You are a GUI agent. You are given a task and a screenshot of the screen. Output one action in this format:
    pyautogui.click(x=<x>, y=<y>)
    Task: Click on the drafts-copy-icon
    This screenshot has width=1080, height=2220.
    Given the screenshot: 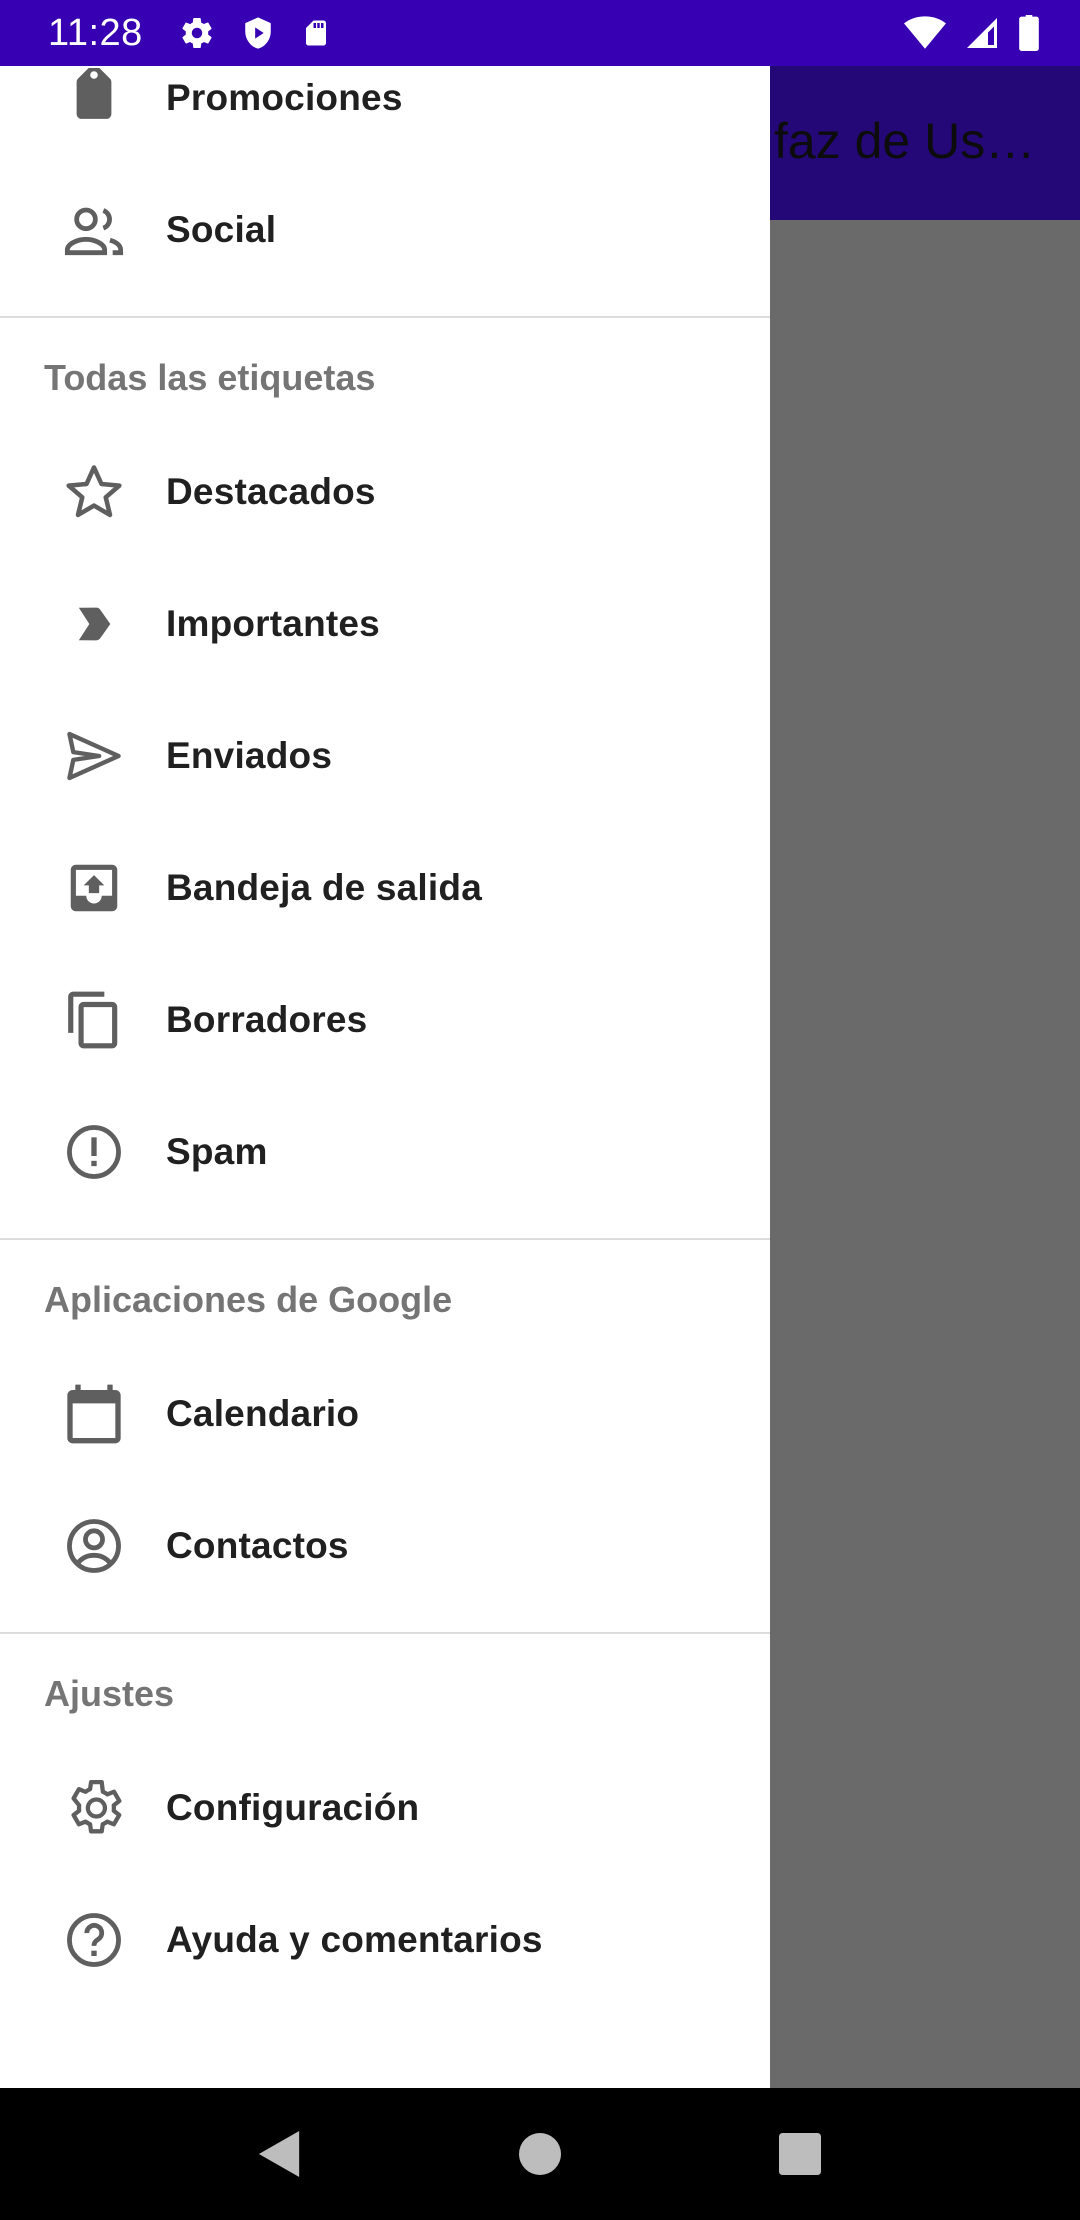 What is the action you would take?
    pyautogui.click(x=94, y=1020)
    